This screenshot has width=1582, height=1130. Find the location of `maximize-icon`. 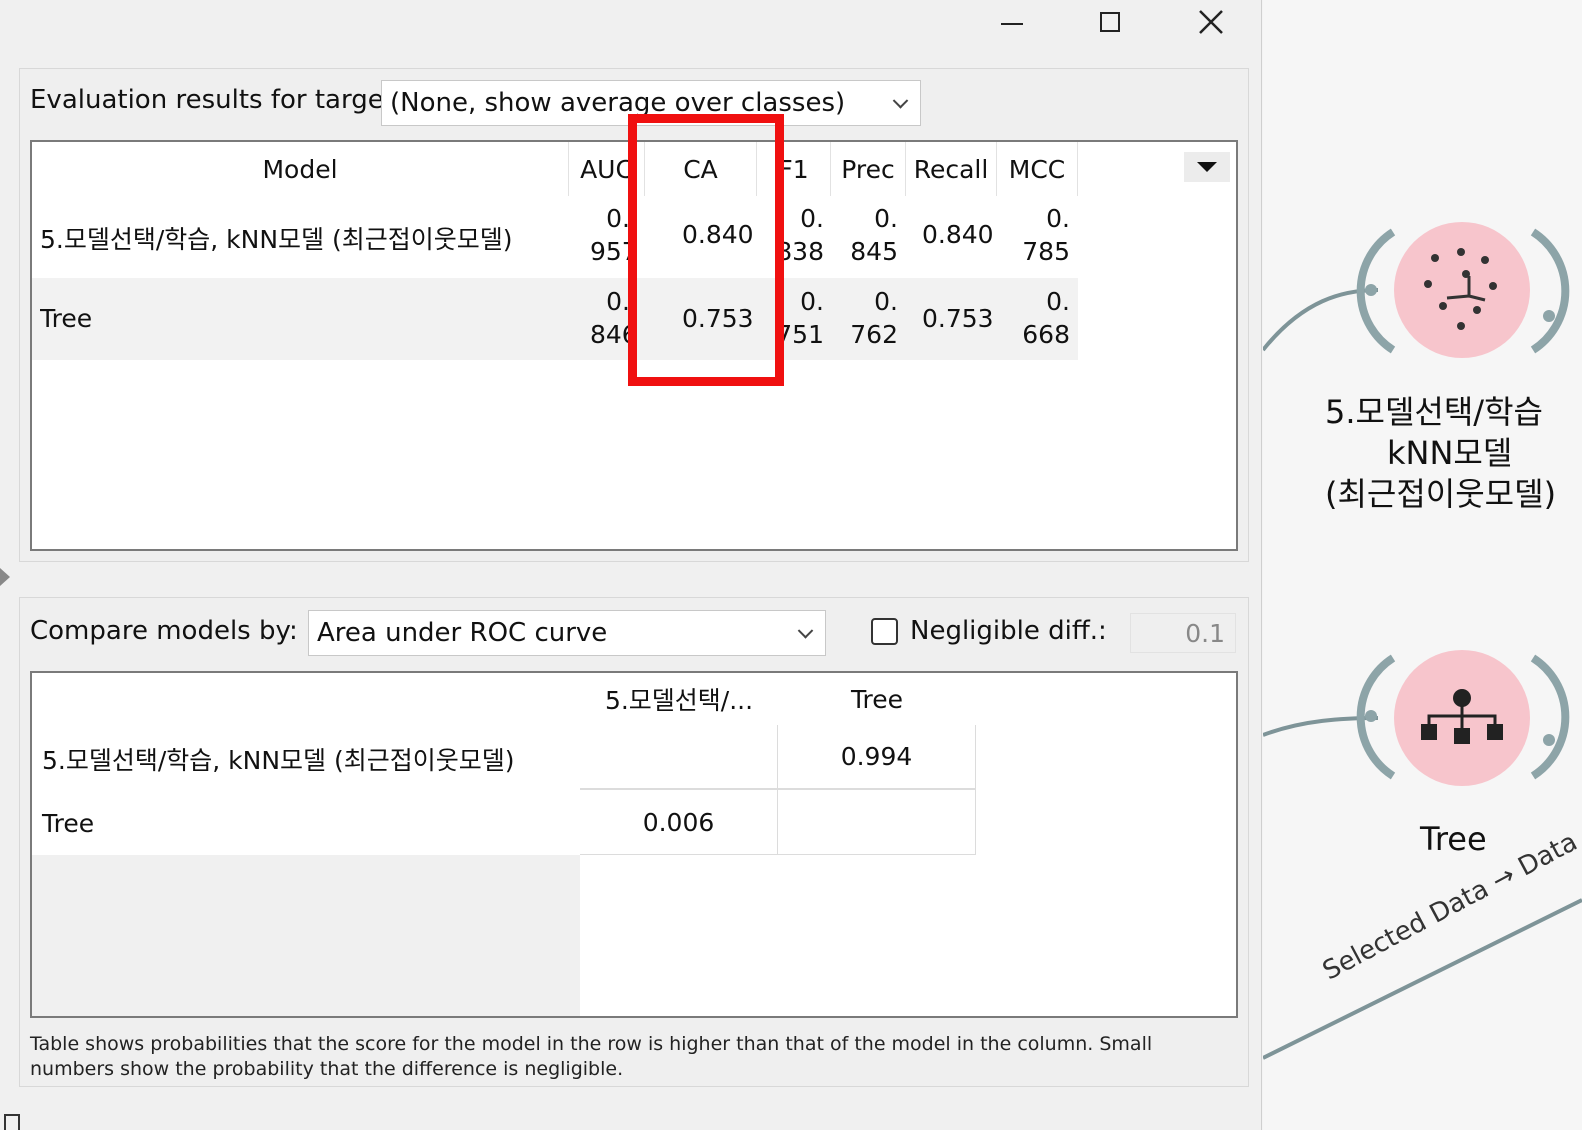

maximize-icon is located at coordinates (1110, 22).